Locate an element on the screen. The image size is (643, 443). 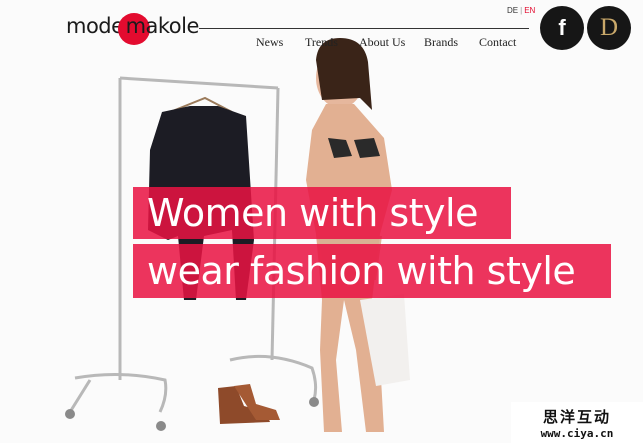
header-divider is located at coordinates (364, 28).